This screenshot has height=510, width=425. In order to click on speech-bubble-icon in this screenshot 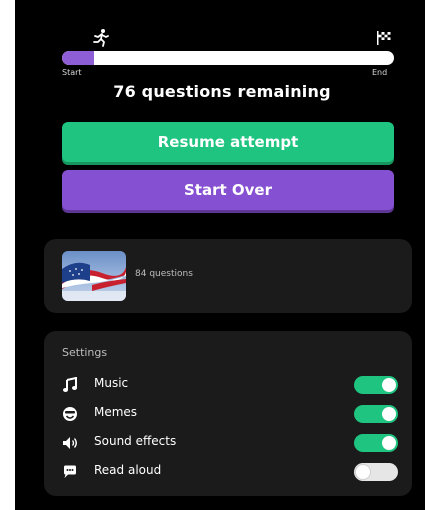, I will do `click(70, 471)`.